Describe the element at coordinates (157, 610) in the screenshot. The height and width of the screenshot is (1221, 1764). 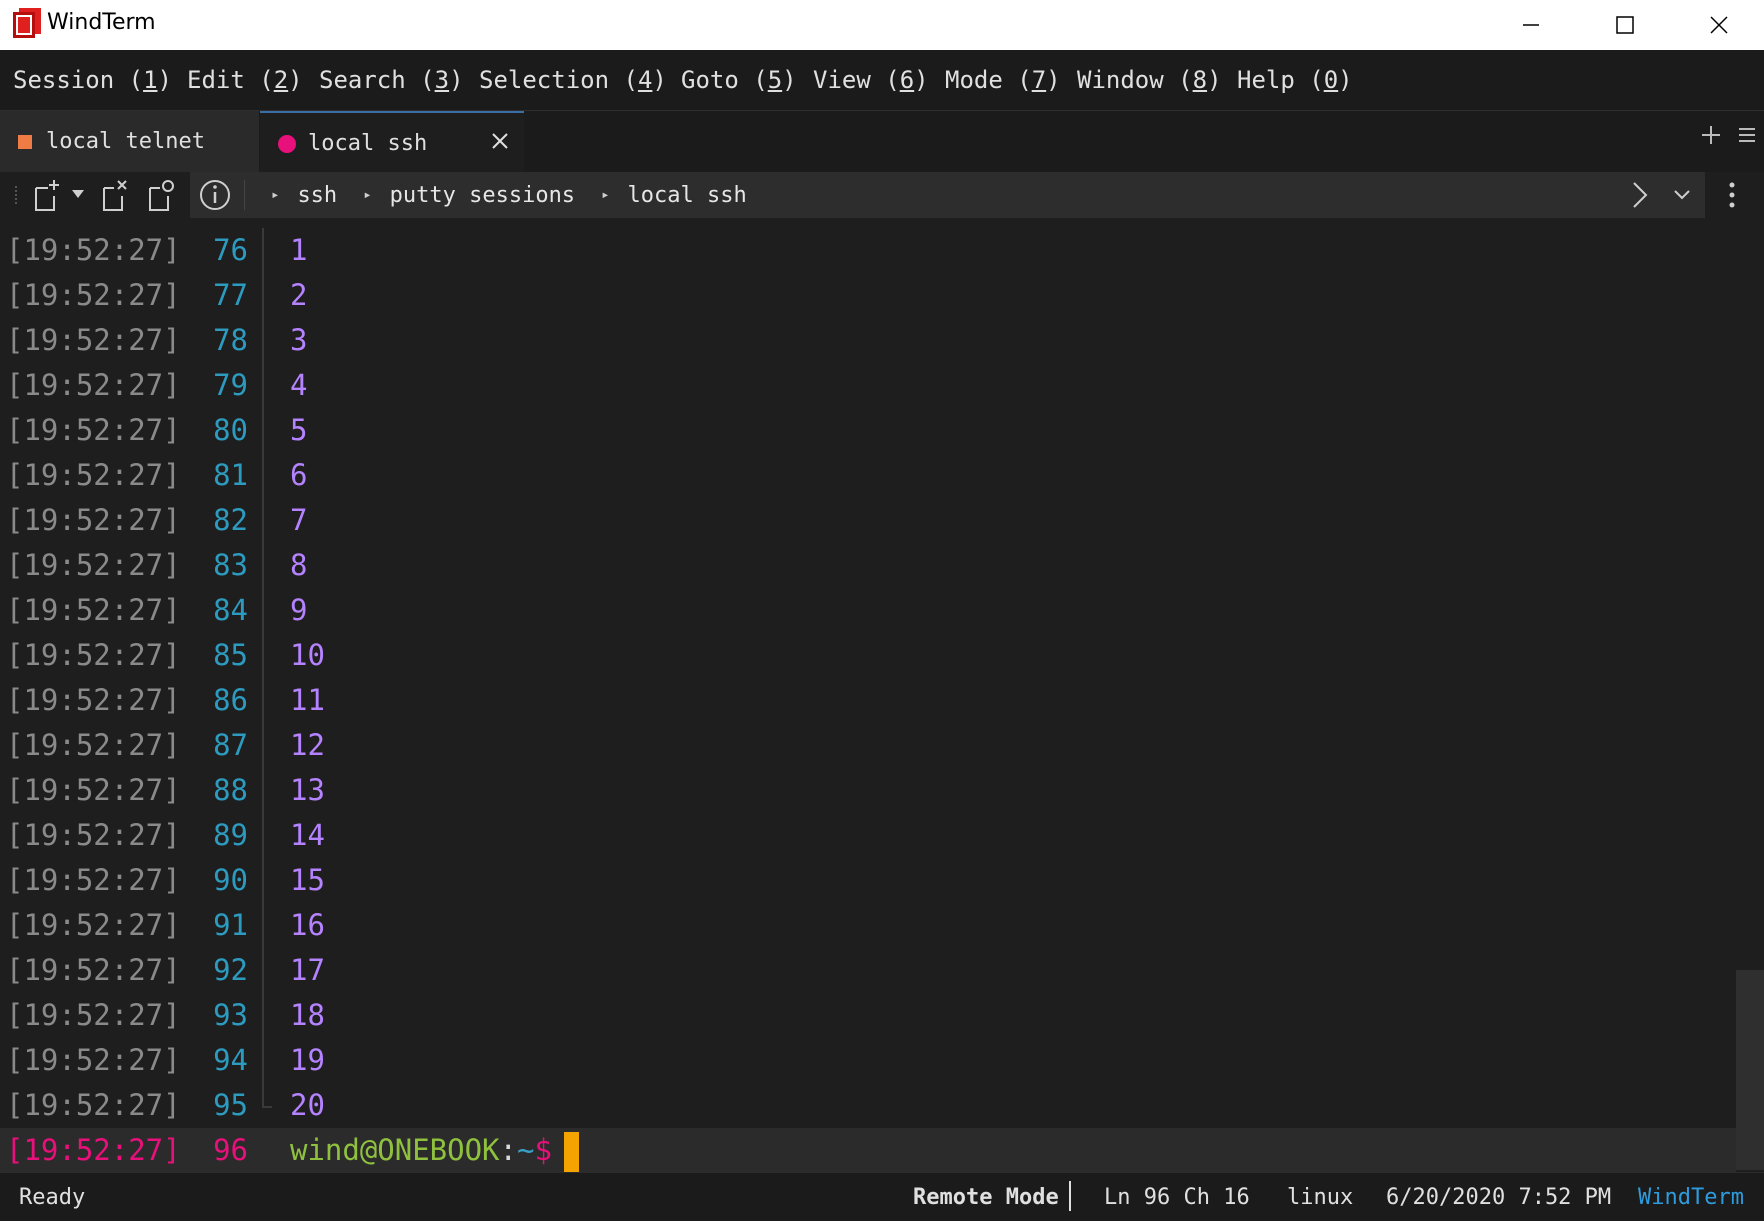
I see `terminal-line: [19:52:27] 84 9` at that location.